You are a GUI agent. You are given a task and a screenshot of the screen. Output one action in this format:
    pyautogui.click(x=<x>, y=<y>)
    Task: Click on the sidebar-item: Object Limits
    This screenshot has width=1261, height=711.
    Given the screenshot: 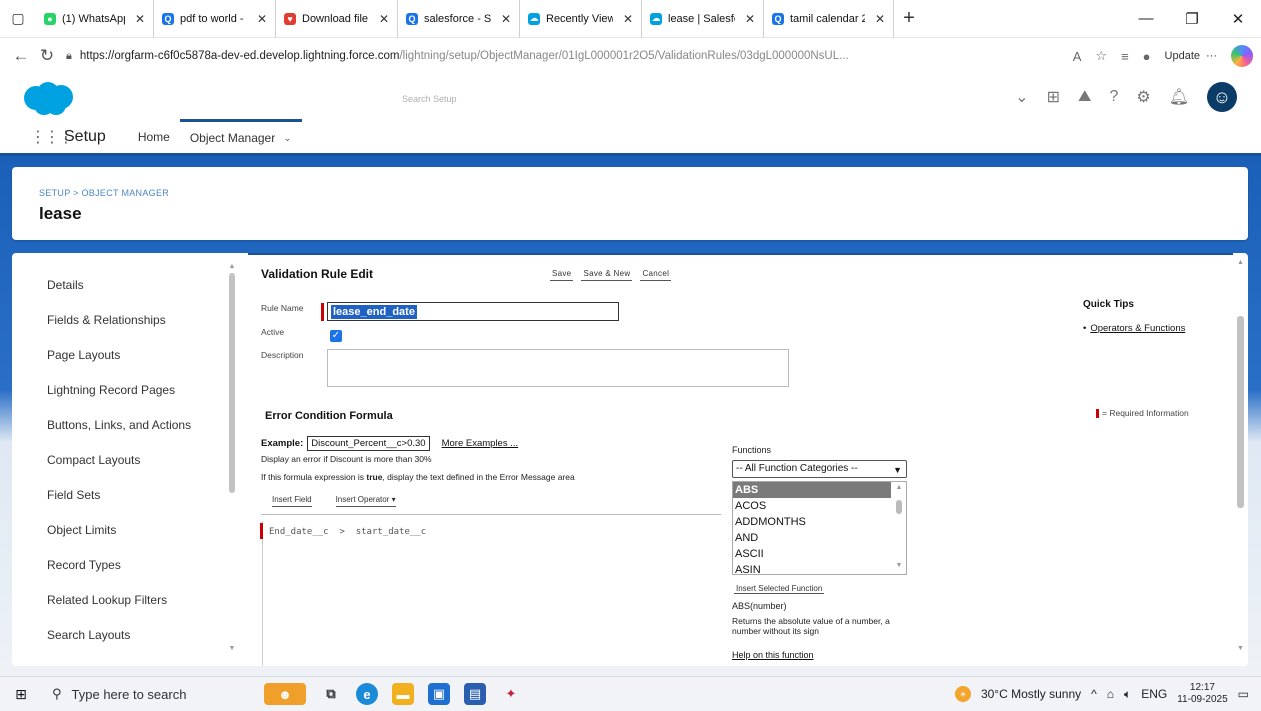 What is the action you would take?
    pyautogui.click(x=81, y=530)
    